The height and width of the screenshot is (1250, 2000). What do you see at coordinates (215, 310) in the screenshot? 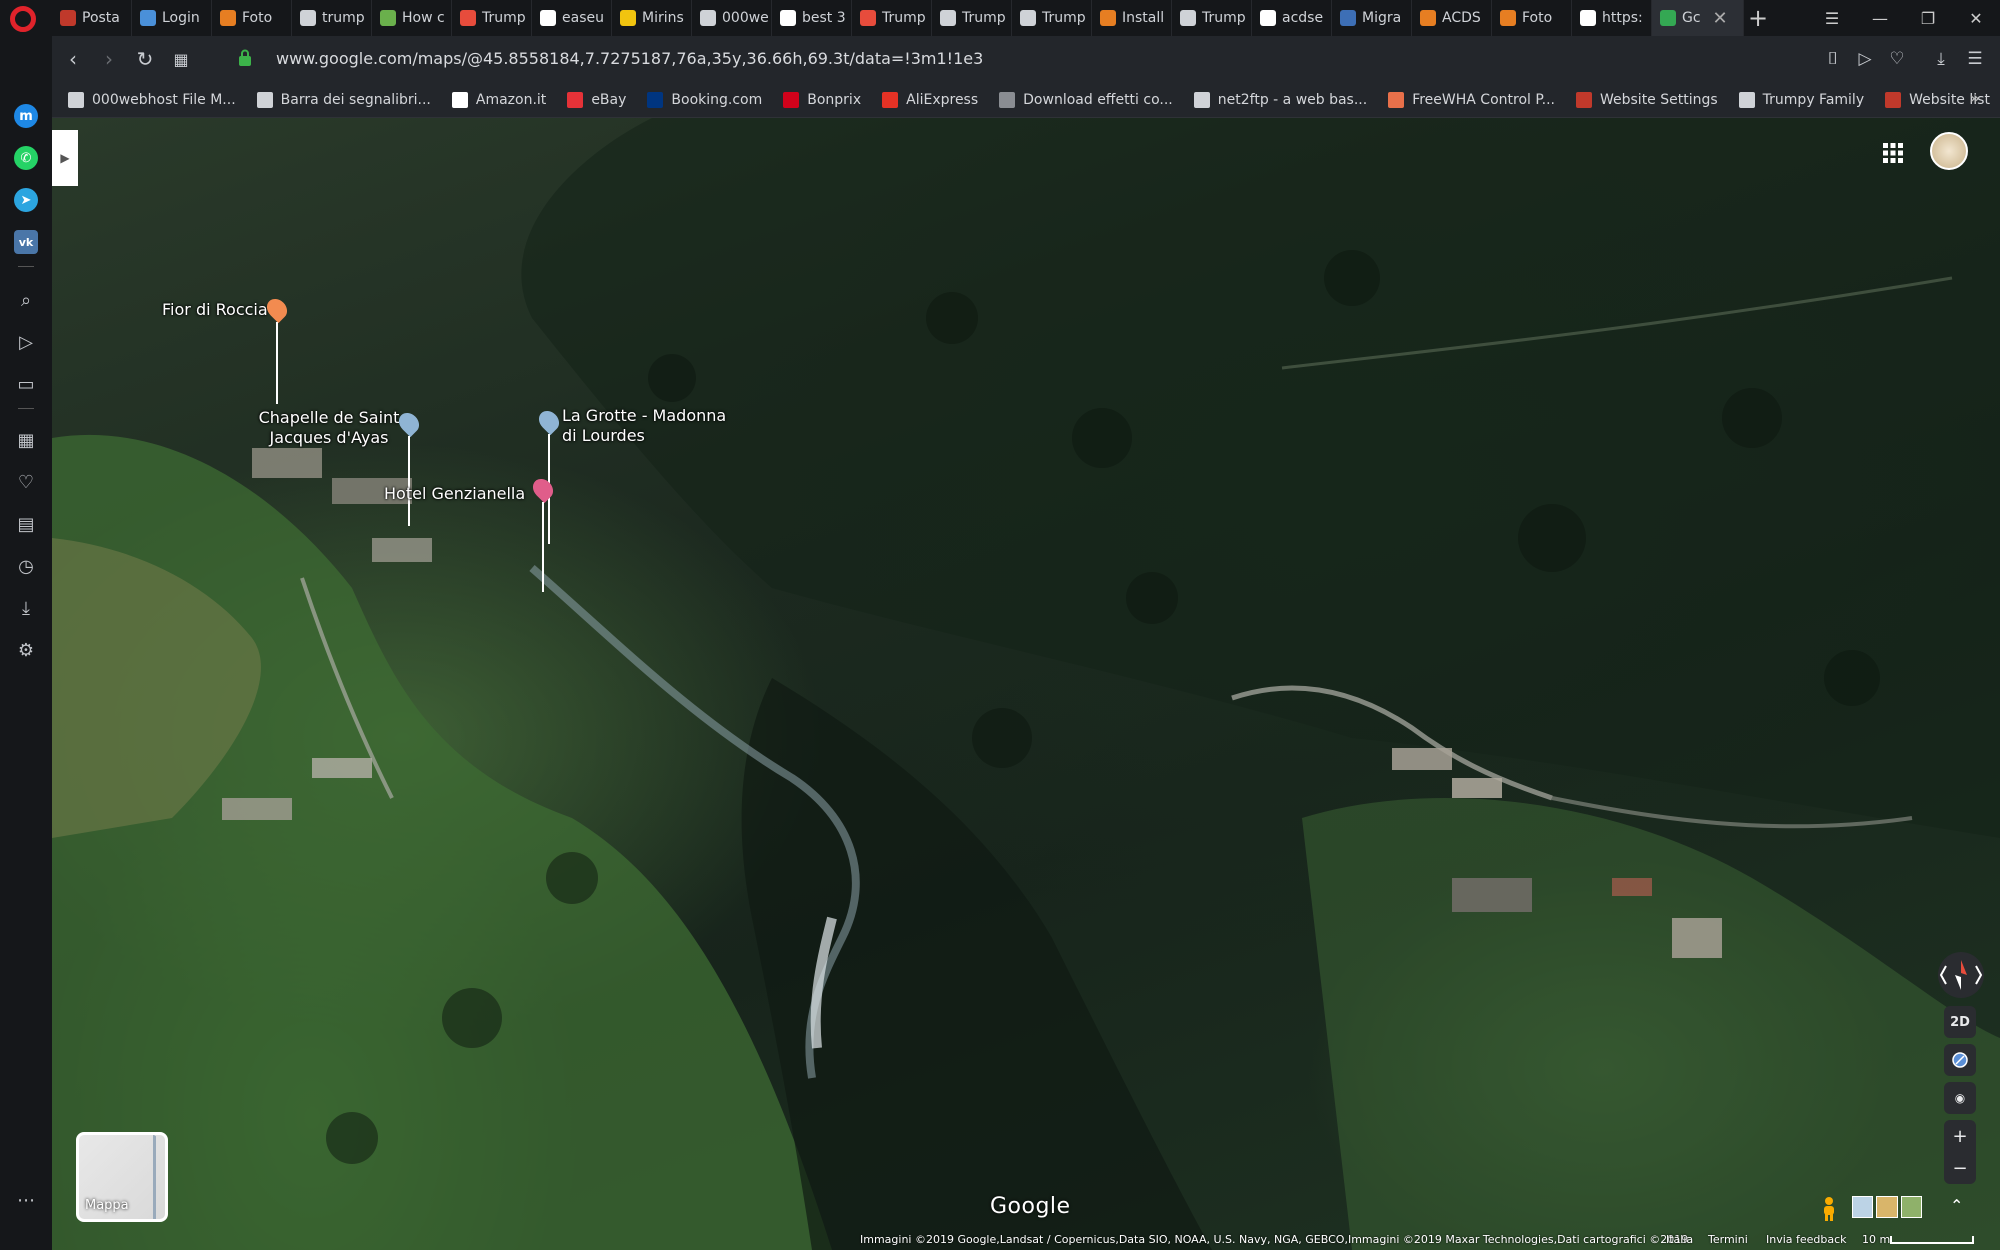
I see `place-label-fior-di-roccia: Fior di Roccia` at bounding box center [215, 310].